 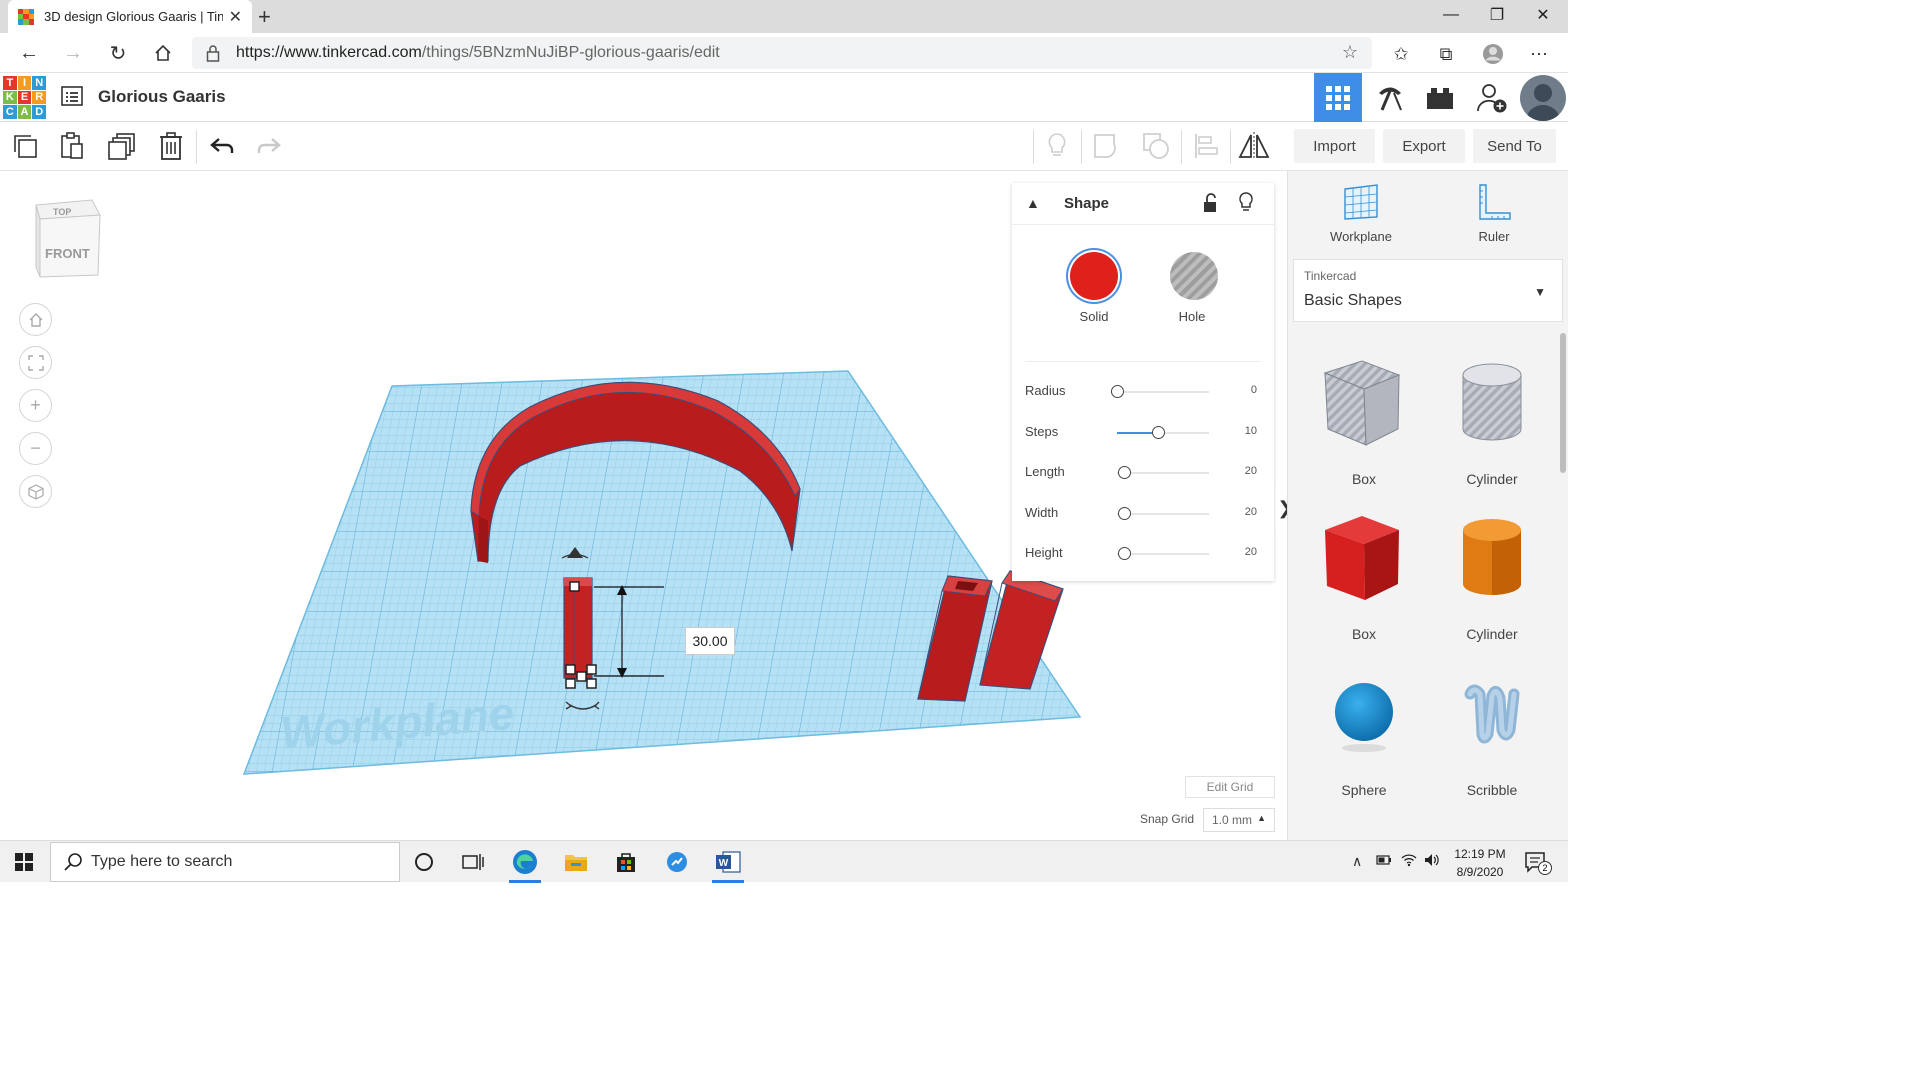 What do you see at coordinates (1057, 146) in the screenshot?
I see `notes-lightbulb-icon` at bounding box center [1057, 146].